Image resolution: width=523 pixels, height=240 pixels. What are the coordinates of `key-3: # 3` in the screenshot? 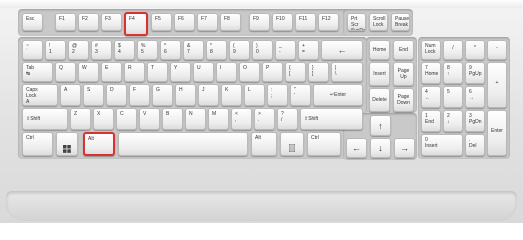 It's located at (101, 50).